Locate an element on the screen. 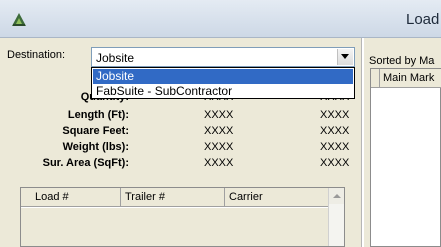 The image size is (441, 247). destination-selected-value: Jobsite is located at coordinates (115, 58).